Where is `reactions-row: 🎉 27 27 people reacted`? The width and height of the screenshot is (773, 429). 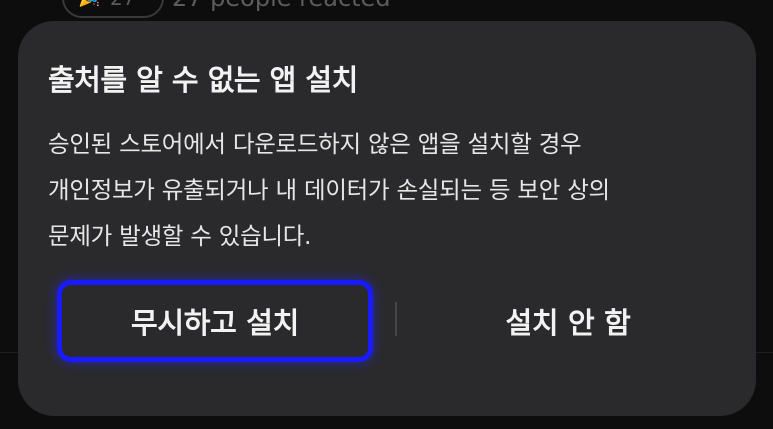 reactions-row: 🎉 27 27 people reacted is located at coordinates (226, 9).